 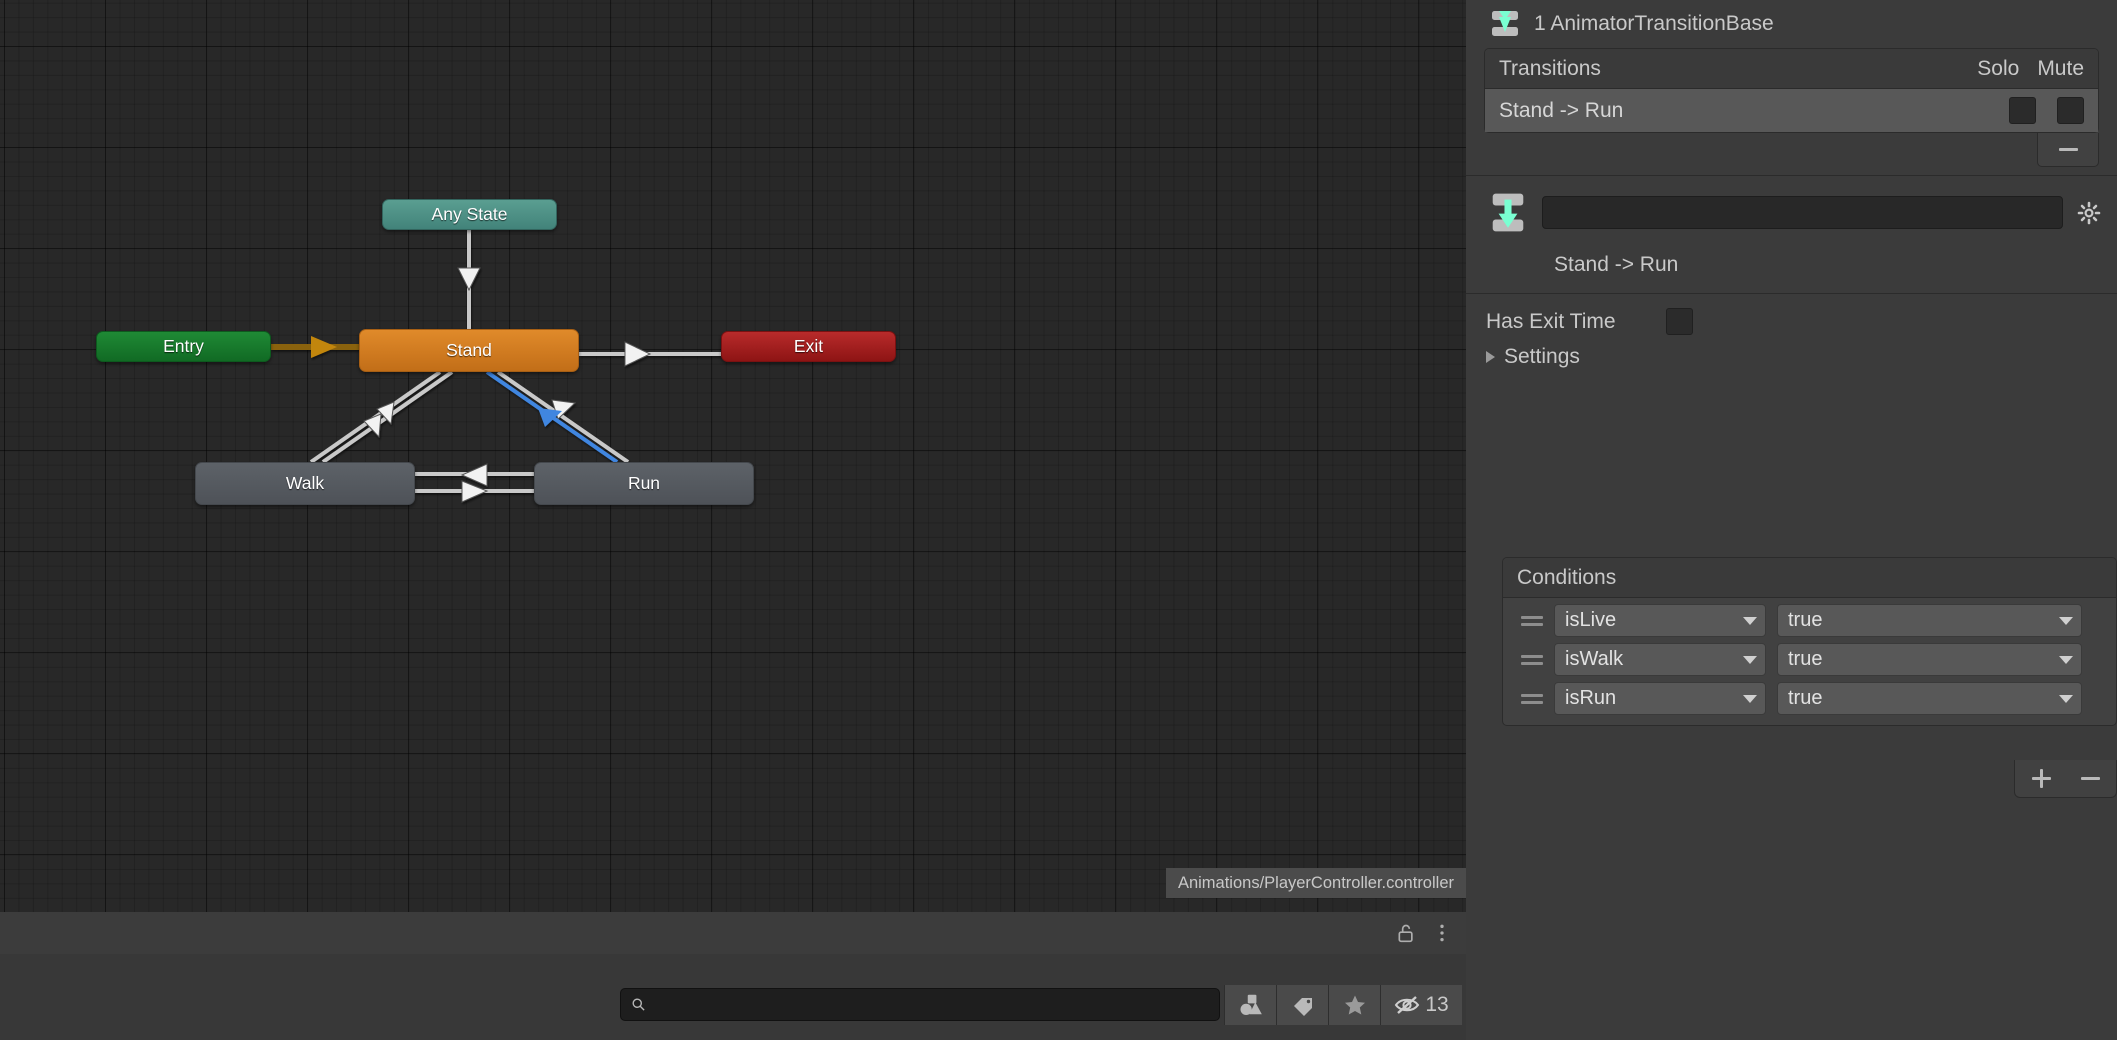 I want to click on state-node-run: Run, so click(x=644, y=483).